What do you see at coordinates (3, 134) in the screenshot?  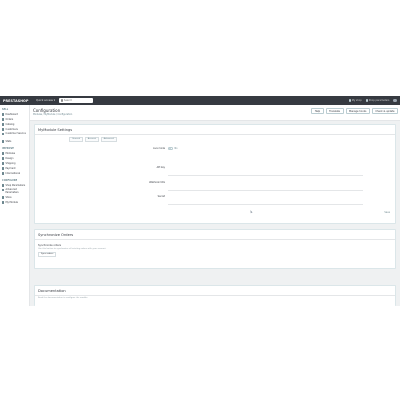 I see `chat-icon` at bounding box center [3, 134].